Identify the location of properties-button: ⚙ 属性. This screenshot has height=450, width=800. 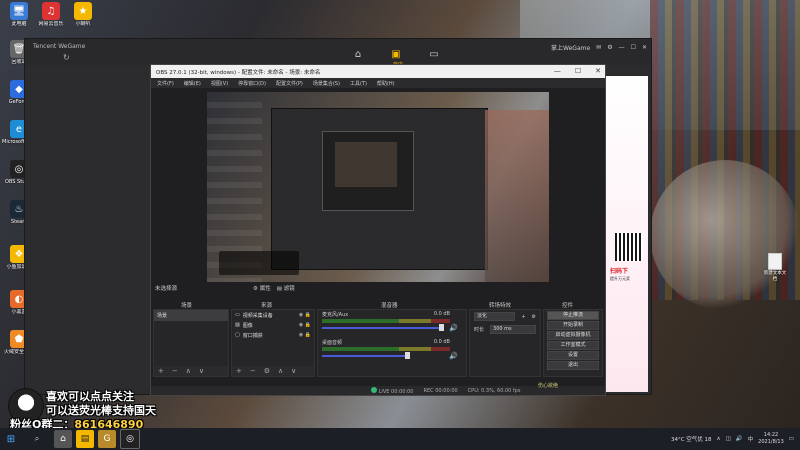
(262, 288).